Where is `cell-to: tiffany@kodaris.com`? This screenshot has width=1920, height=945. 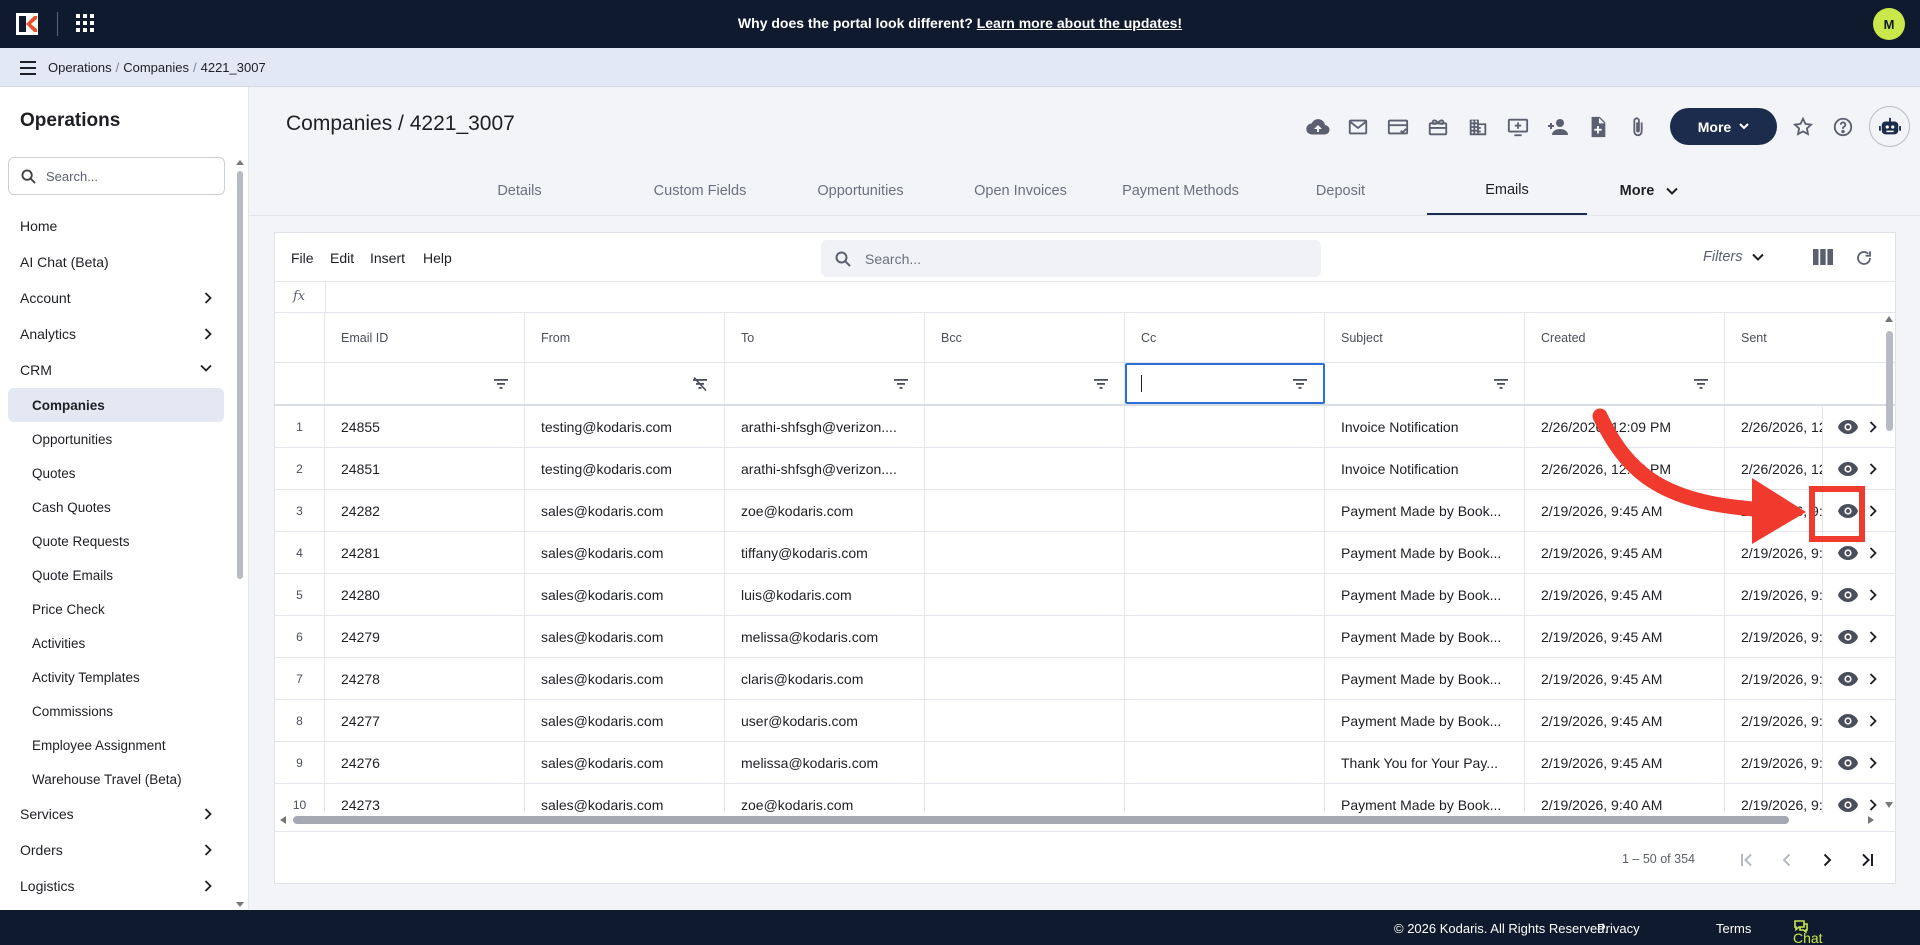 cell-to: tiffany@kodaris.com is located at coordinates (825, 552).